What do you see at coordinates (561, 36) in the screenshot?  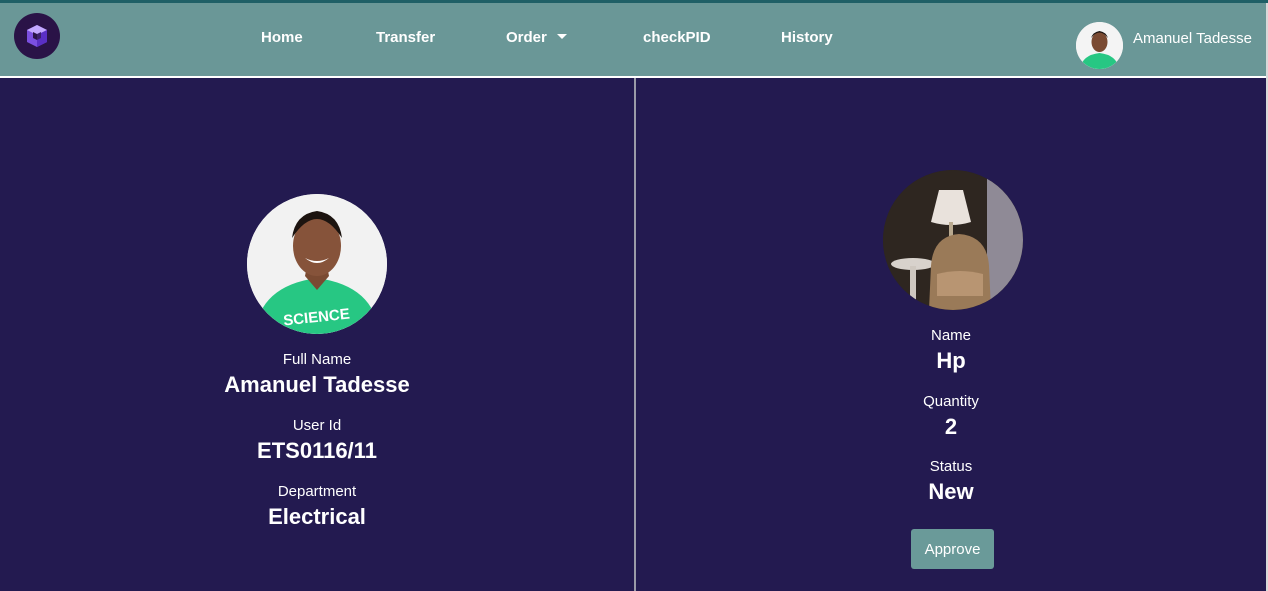 I see `chevron-down-icon` at bounding box center [561, 36].